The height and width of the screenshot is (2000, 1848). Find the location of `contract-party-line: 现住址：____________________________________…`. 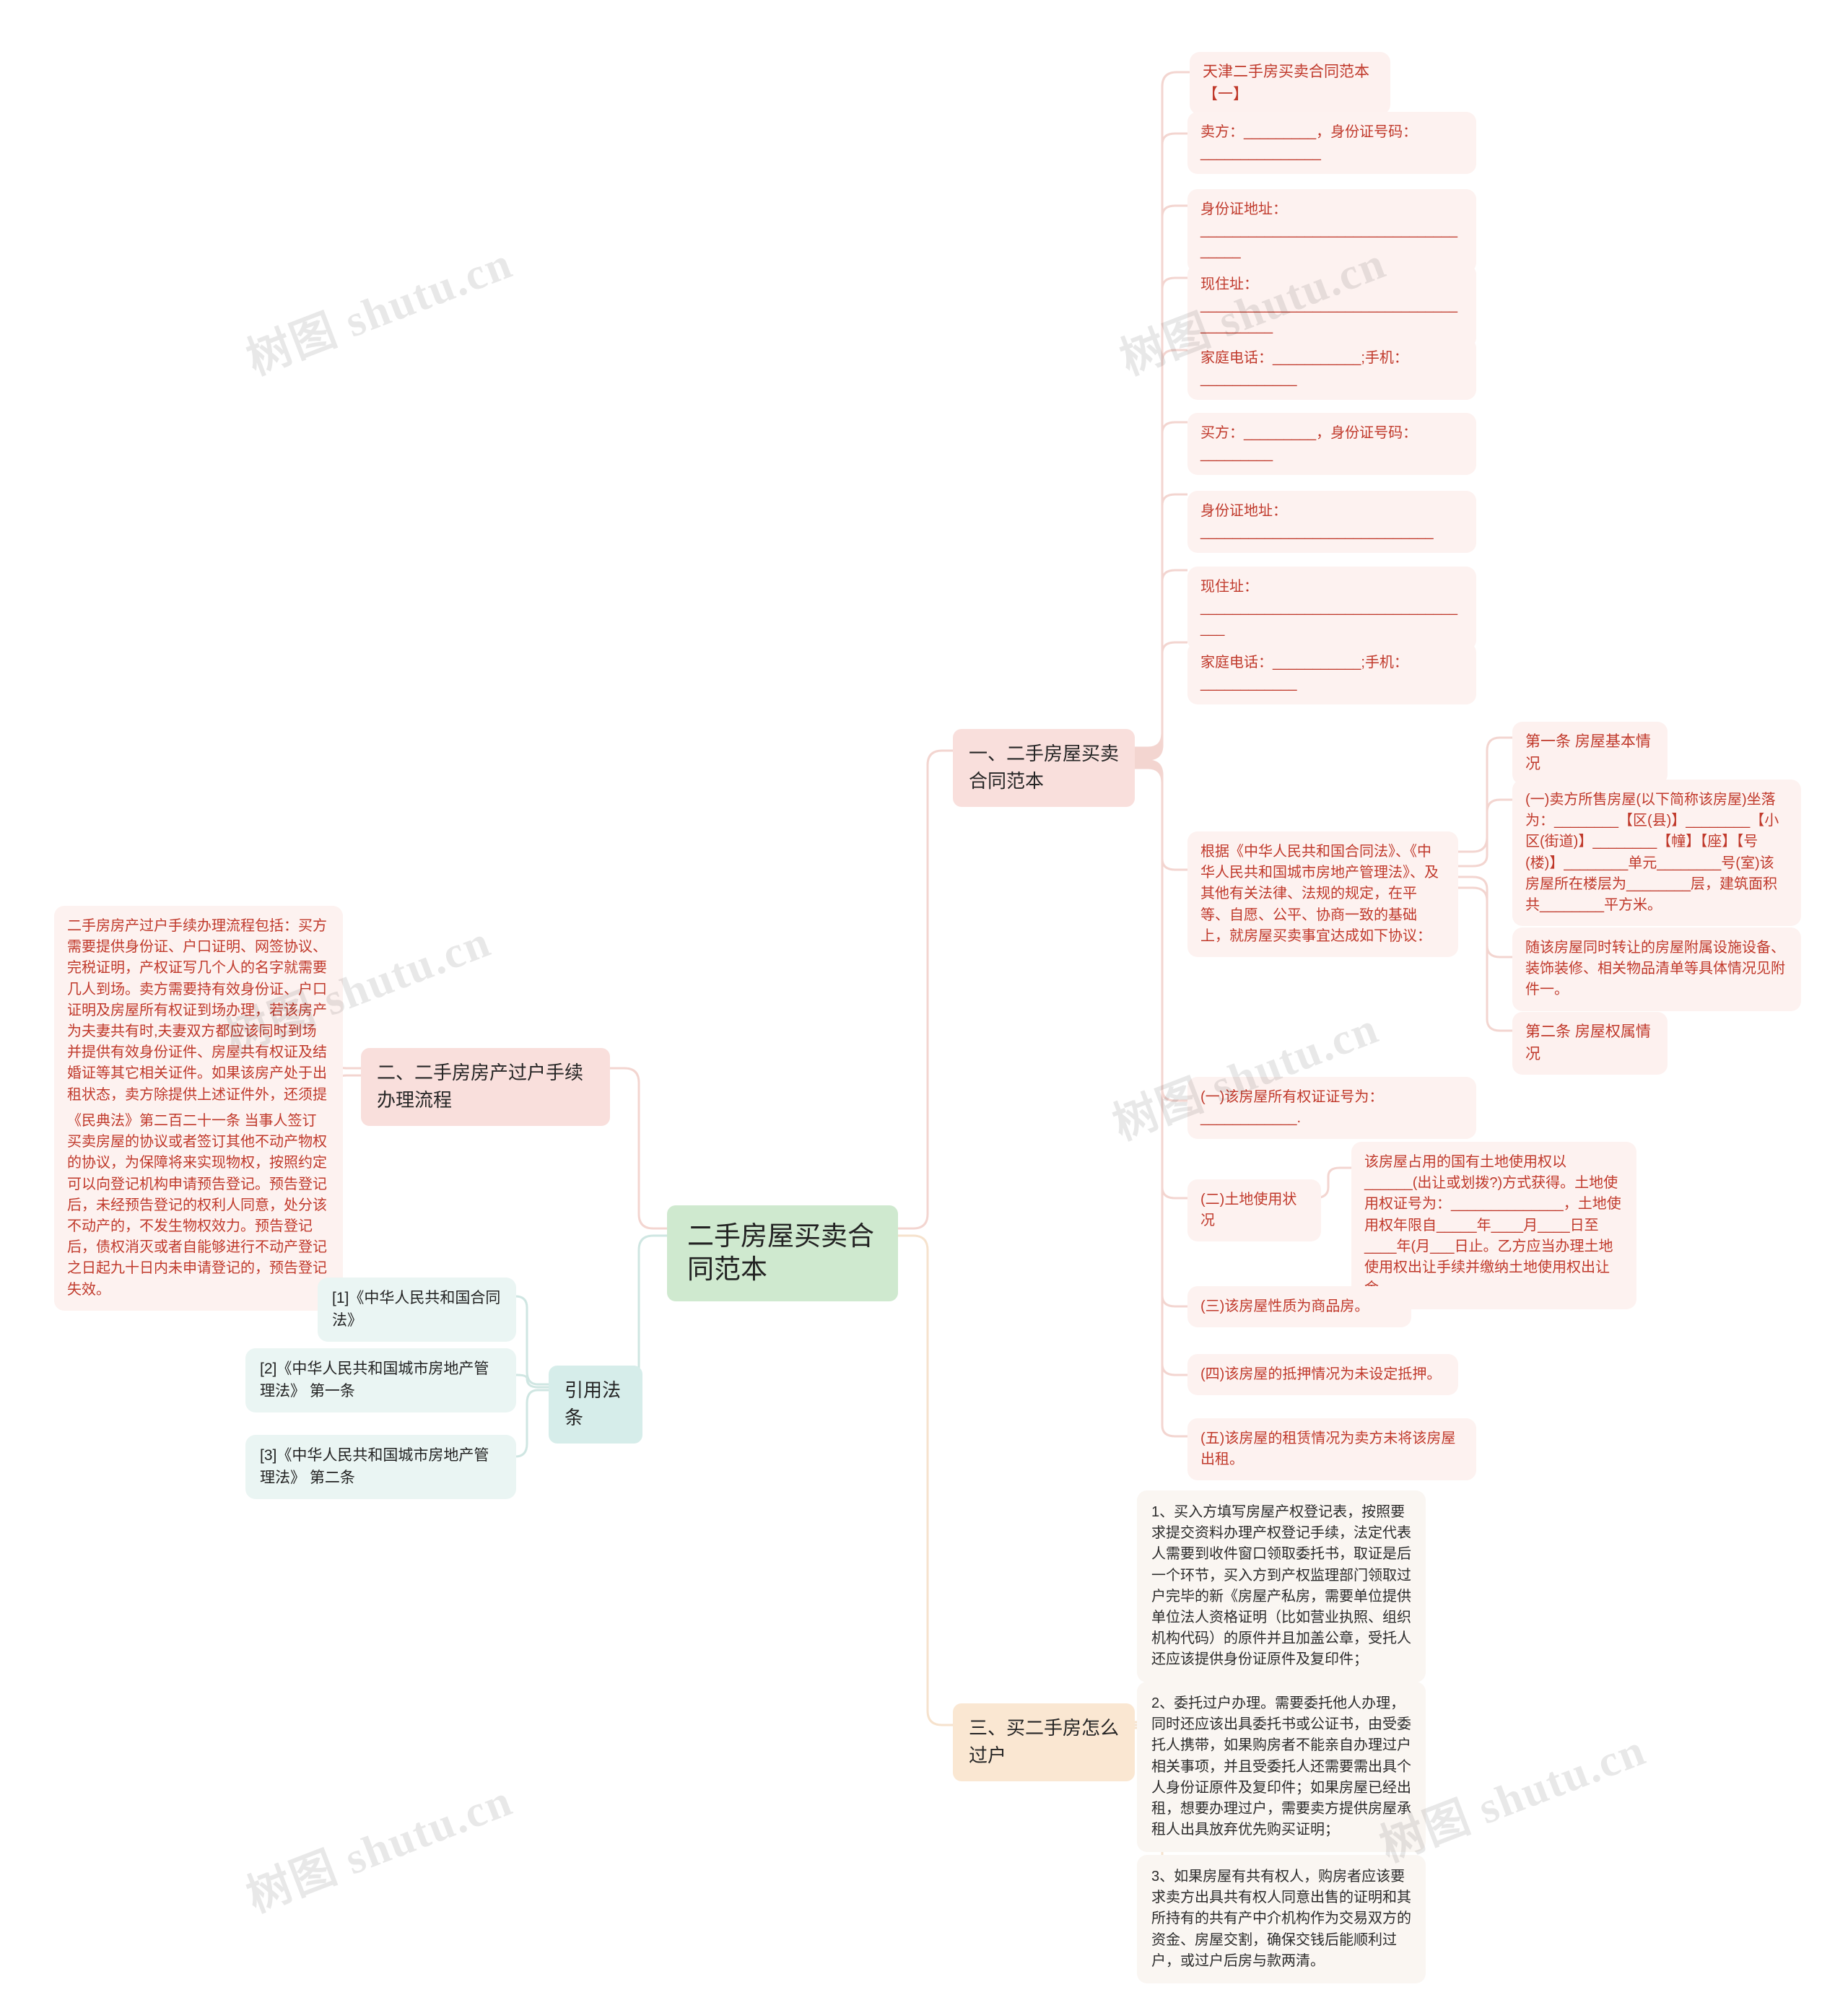

contract-party-line: 现住址：____________________________________… is located at coordinates (1331, 306).